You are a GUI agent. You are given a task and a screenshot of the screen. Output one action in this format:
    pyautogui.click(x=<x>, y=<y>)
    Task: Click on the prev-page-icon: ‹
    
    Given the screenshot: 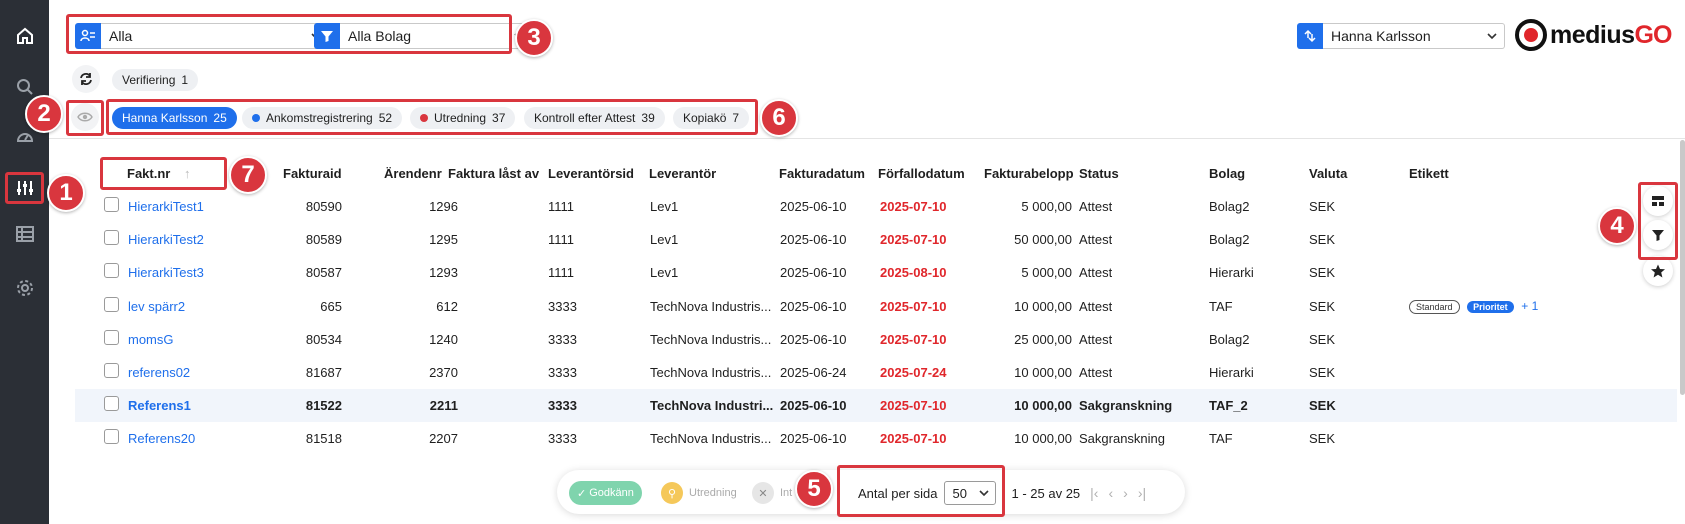 What is the action you would take?
    pyautogui.click(x=1110, y=493)
    